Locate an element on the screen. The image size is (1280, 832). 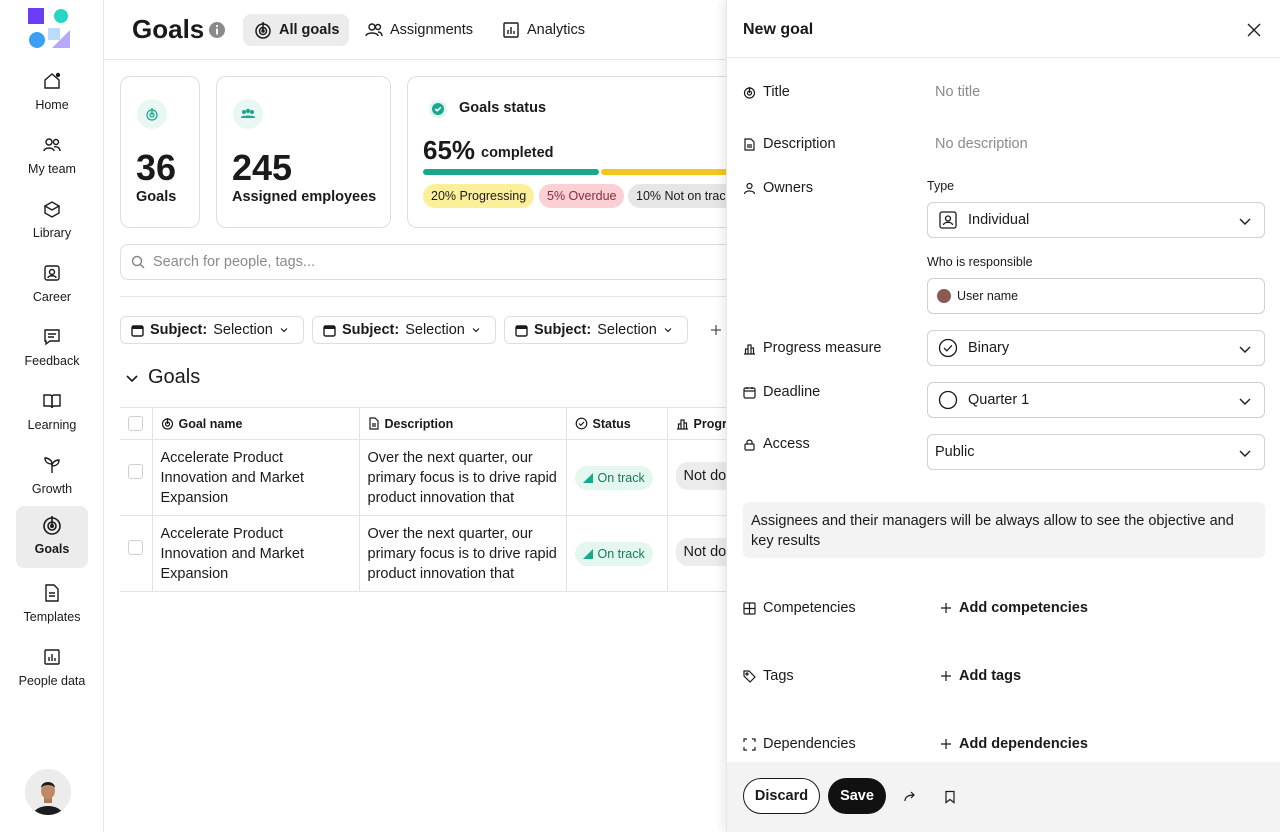
goals-count-card: 36 Goals is located at coordinates (160, 152).